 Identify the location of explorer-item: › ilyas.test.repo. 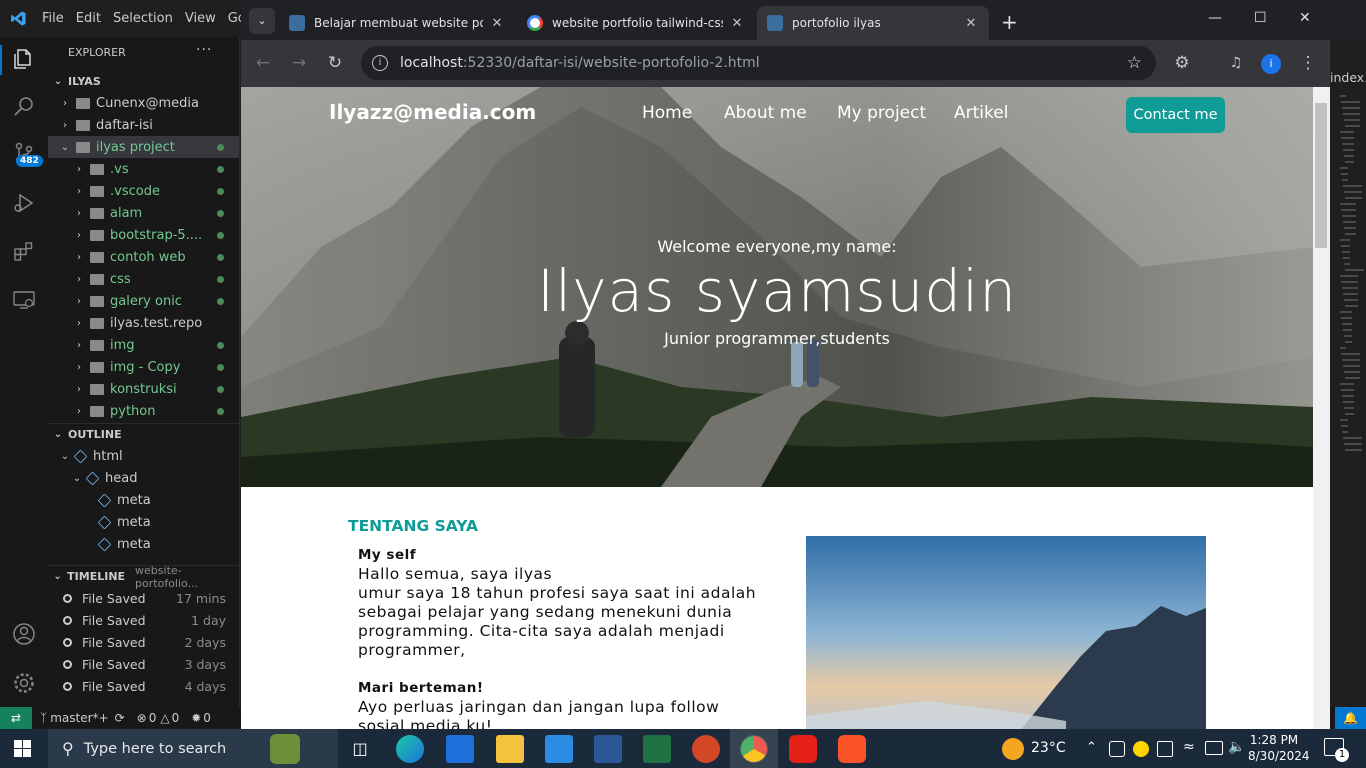
(143, 323).